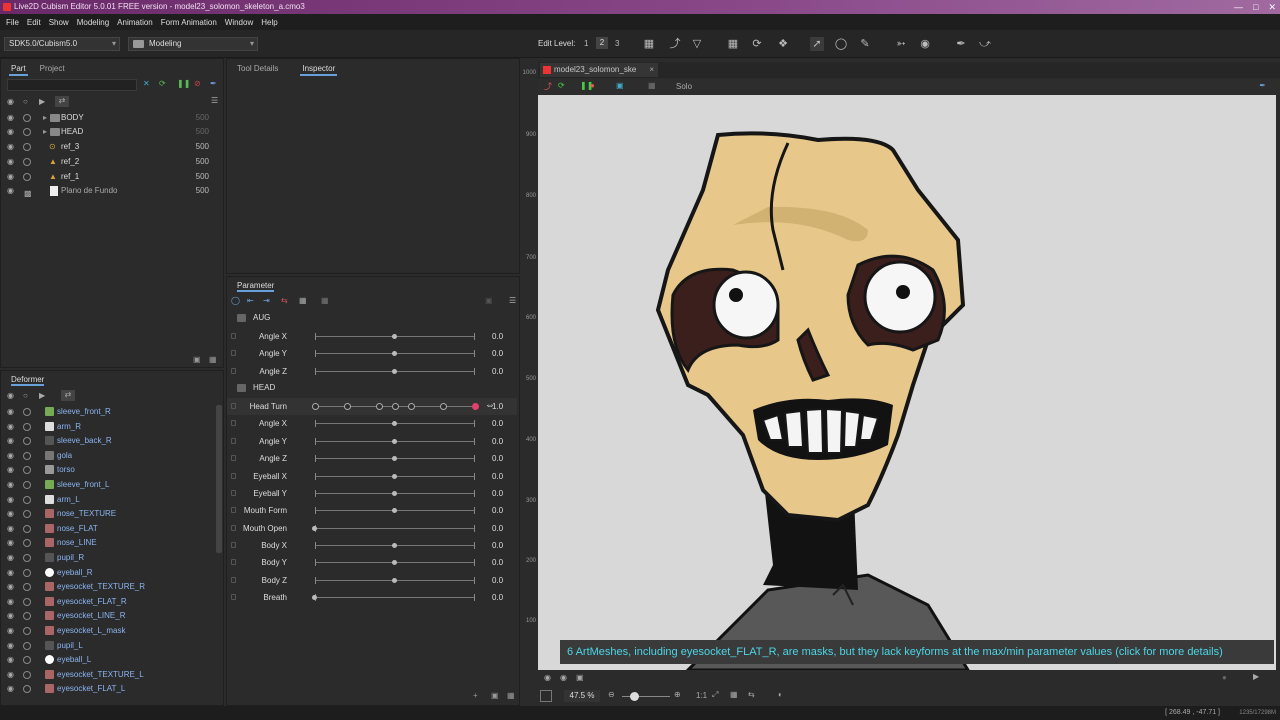 The width and height of the screenshot is (1280, 720). I want to click on parameter-row: Head Turn ⇔ 1.0, so click(372, 407).